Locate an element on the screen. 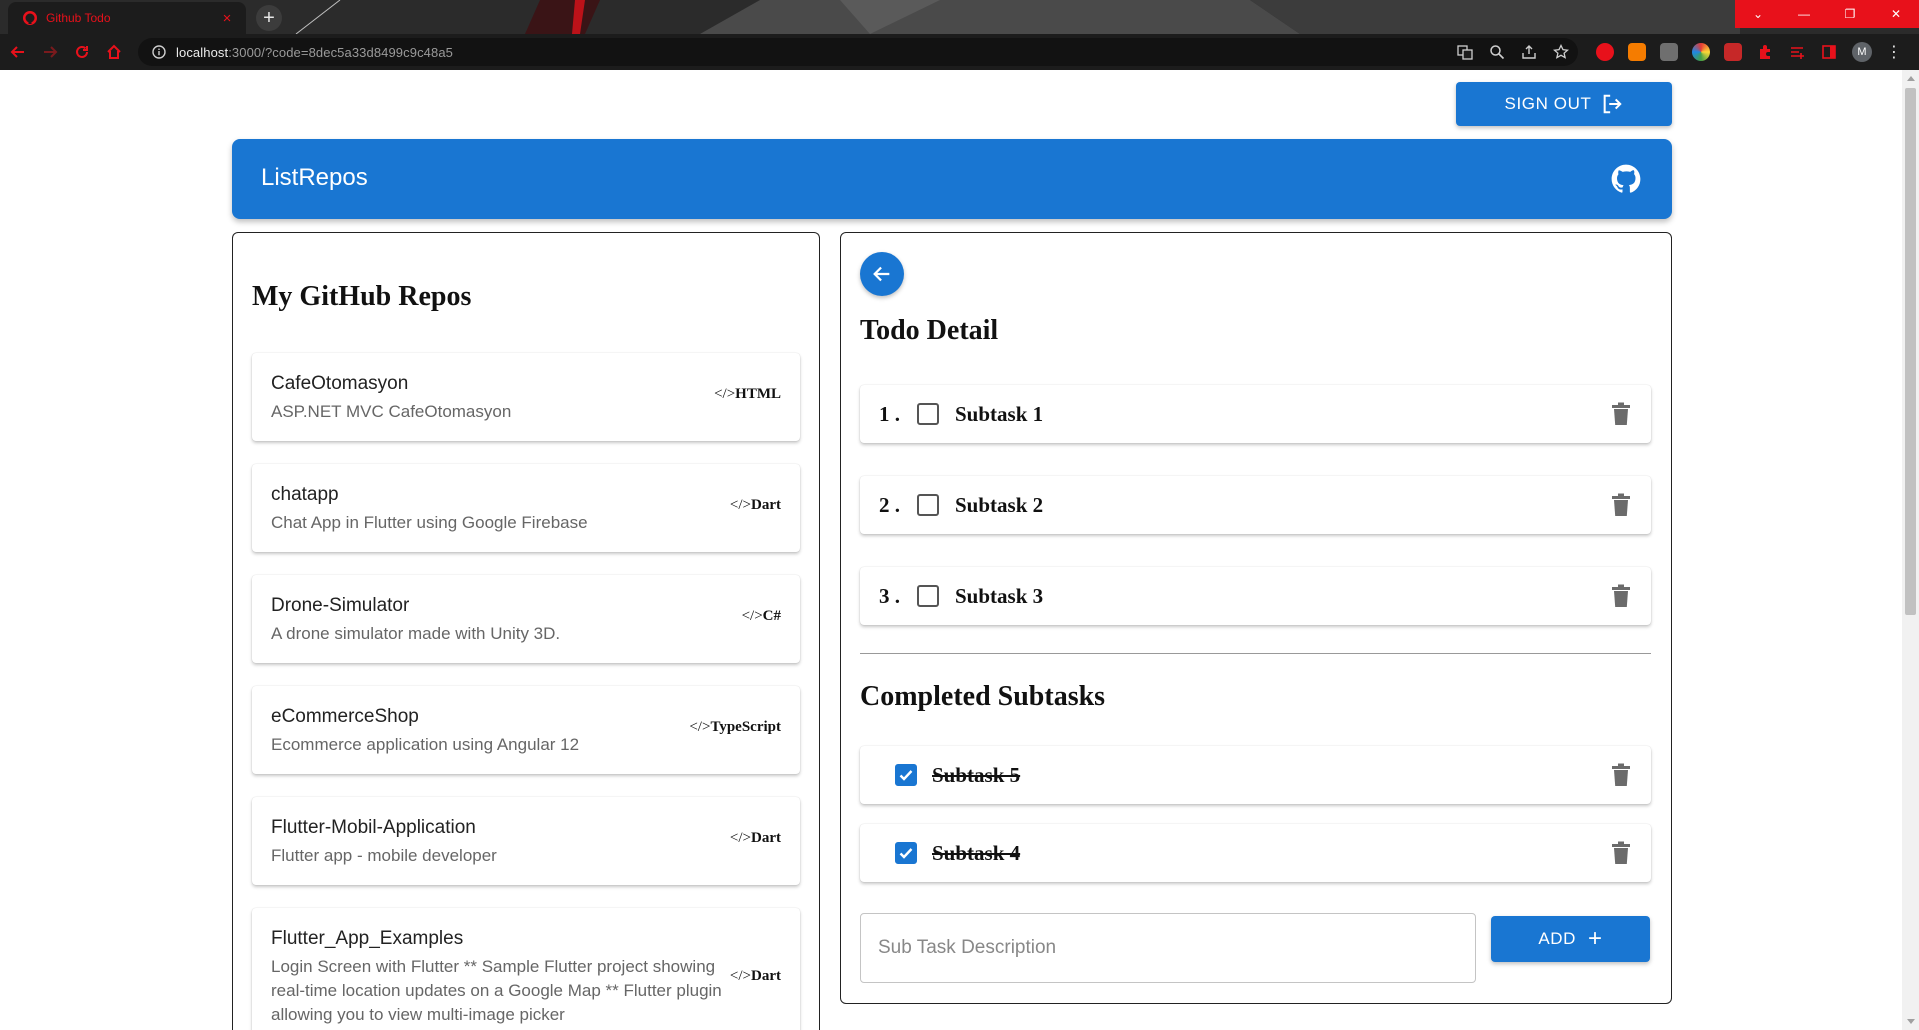  subtask-number: 2 . is located at coordinates (889, 505).